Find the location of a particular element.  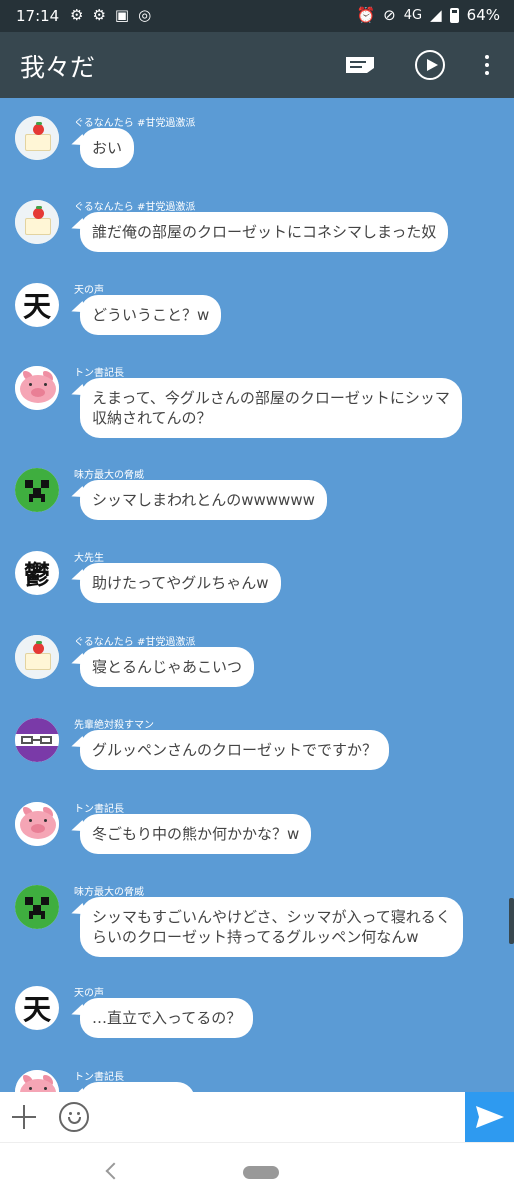

avatar: 鬱 is located at coordinates (37, 573).